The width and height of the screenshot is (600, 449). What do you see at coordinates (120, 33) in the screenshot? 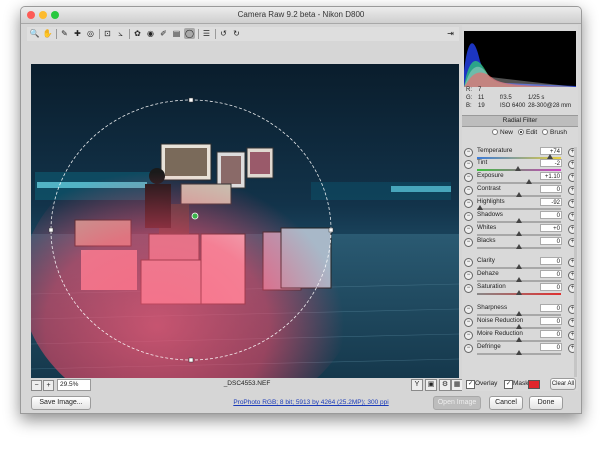
I see `straighten-icon: ⦣` at bounding box center [120, 33].